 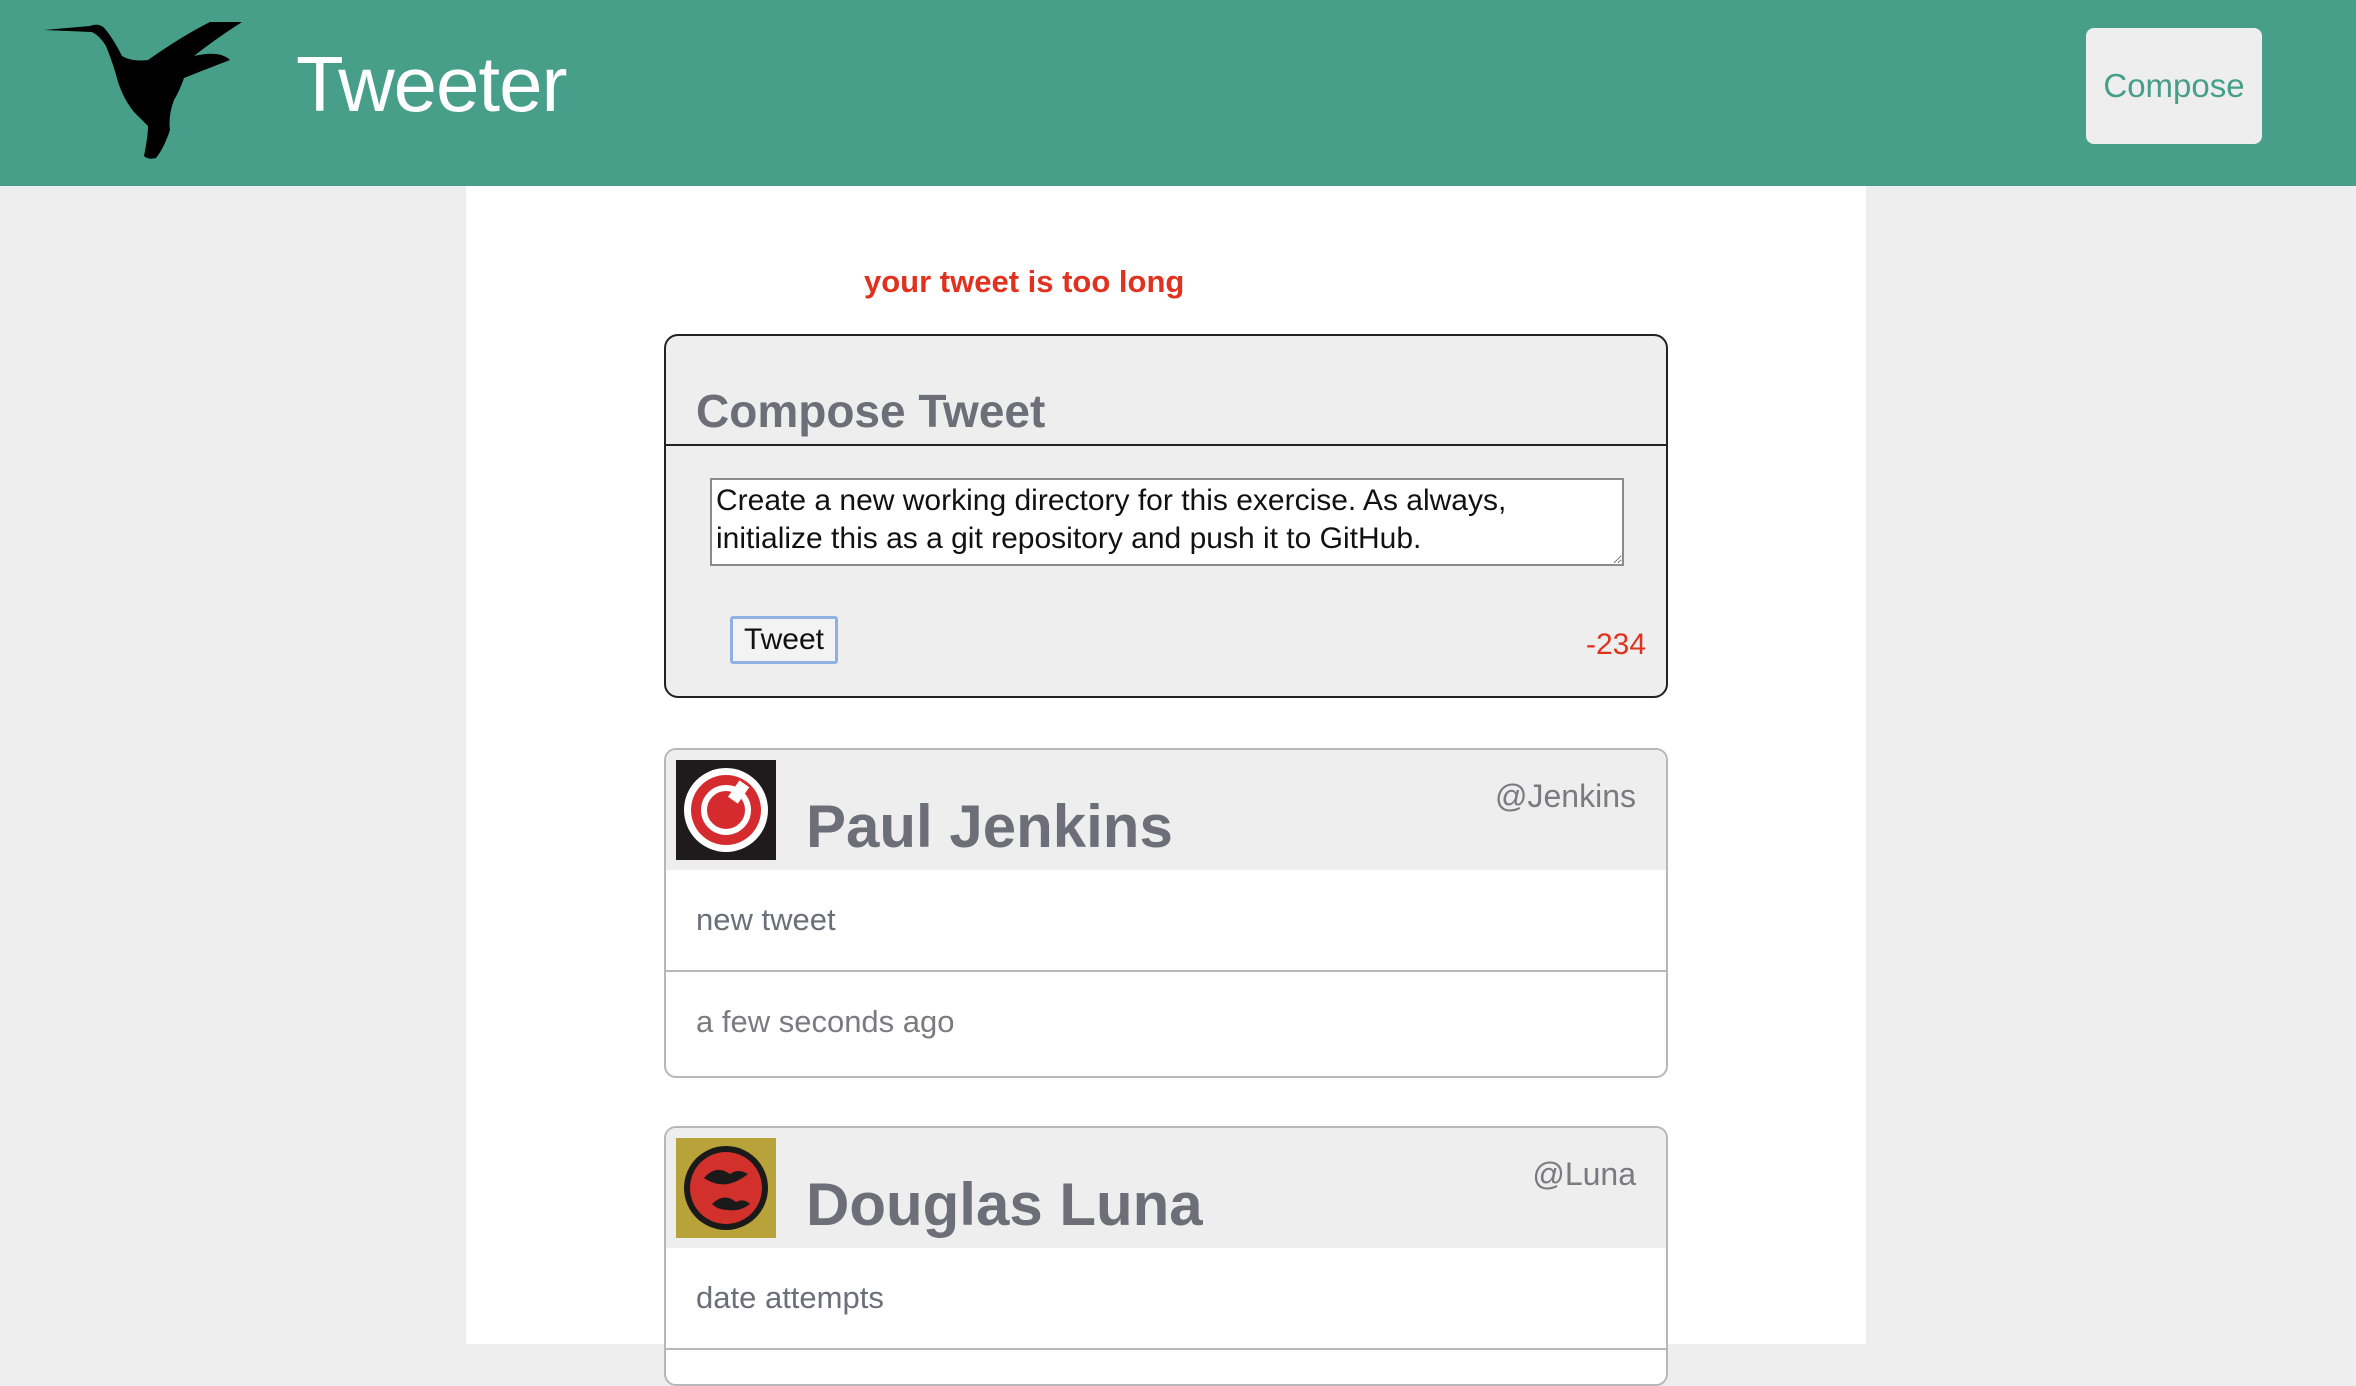 What do you see at coordinates (1024, 281) in the screenshot?
I see `error-message: your tweet is too long` at bounding box center [1024, 281].